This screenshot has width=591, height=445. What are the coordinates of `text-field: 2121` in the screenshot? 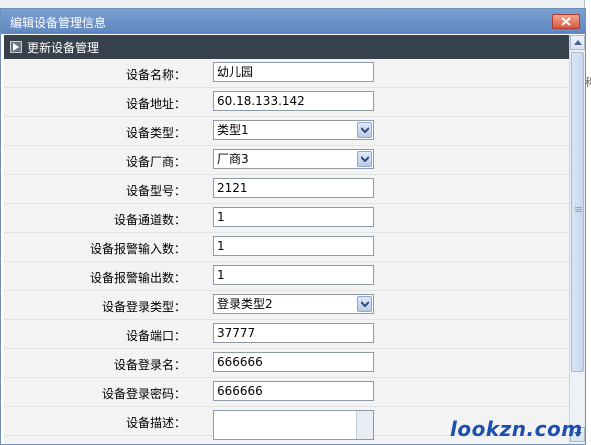 It's located at (293, 188).